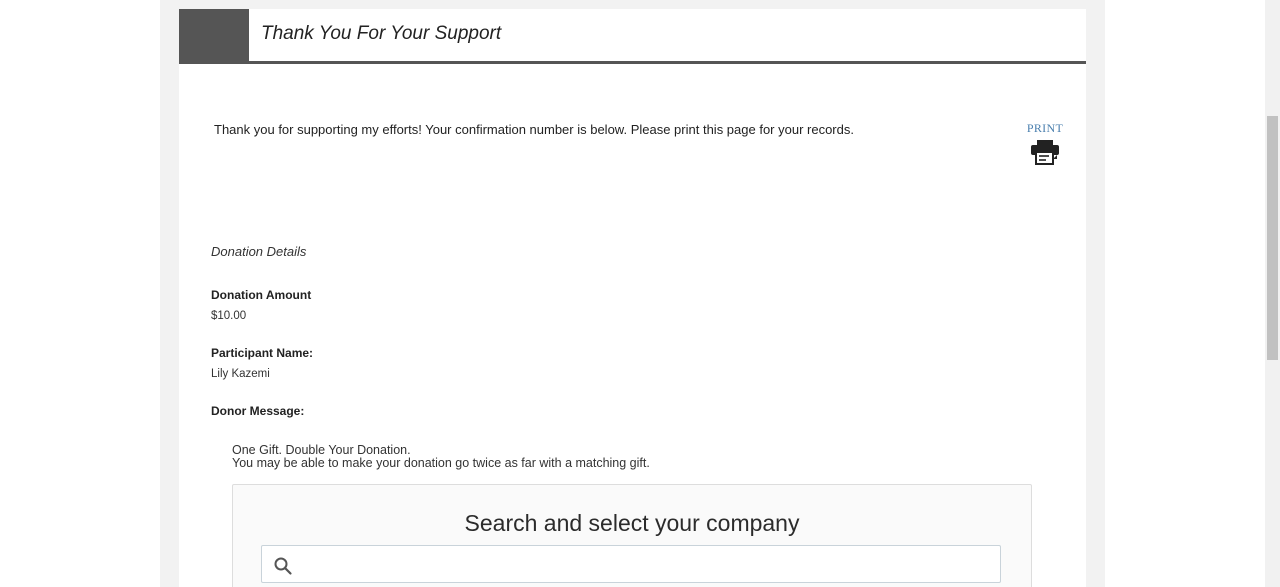 This screenshot has height=587, width=1280. I want to click on company-search-field, so click(631, 564).